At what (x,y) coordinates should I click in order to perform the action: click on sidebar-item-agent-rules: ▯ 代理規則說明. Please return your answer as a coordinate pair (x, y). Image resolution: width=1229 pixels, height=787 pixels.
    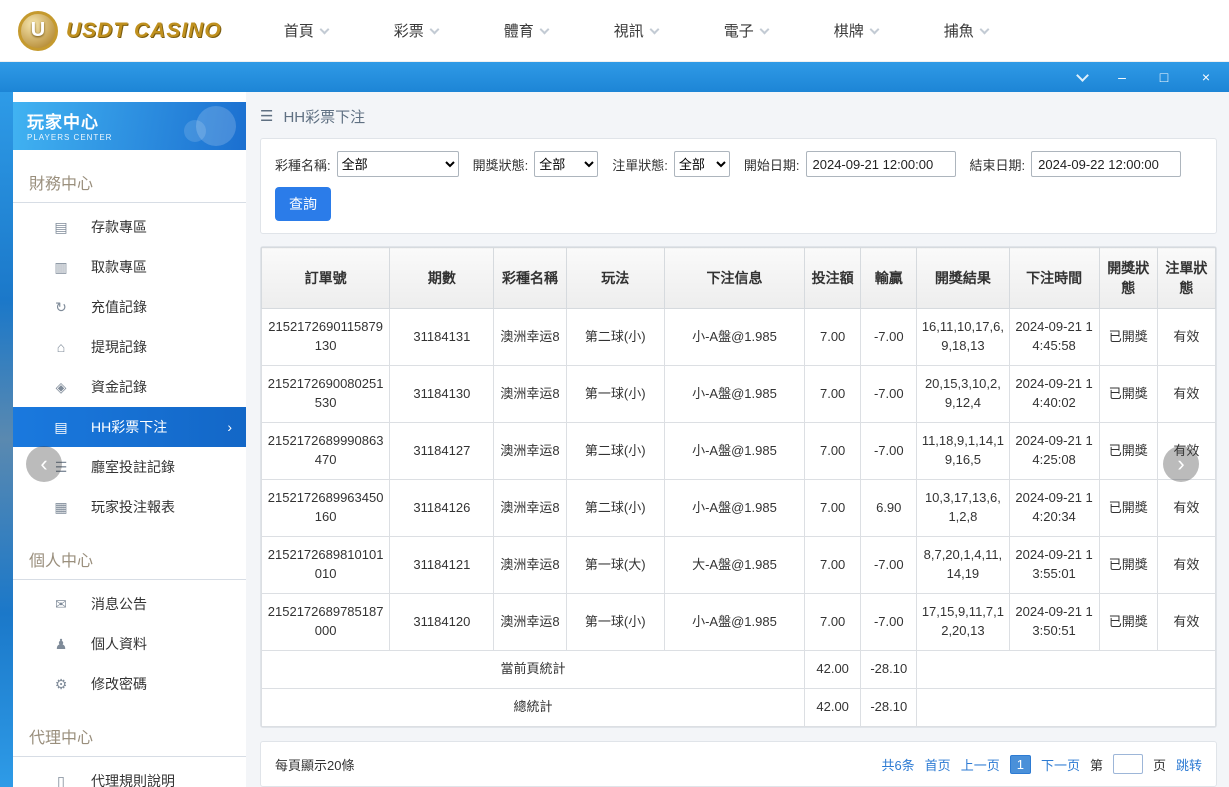
    Looking at the image, I should click on (129, 774).